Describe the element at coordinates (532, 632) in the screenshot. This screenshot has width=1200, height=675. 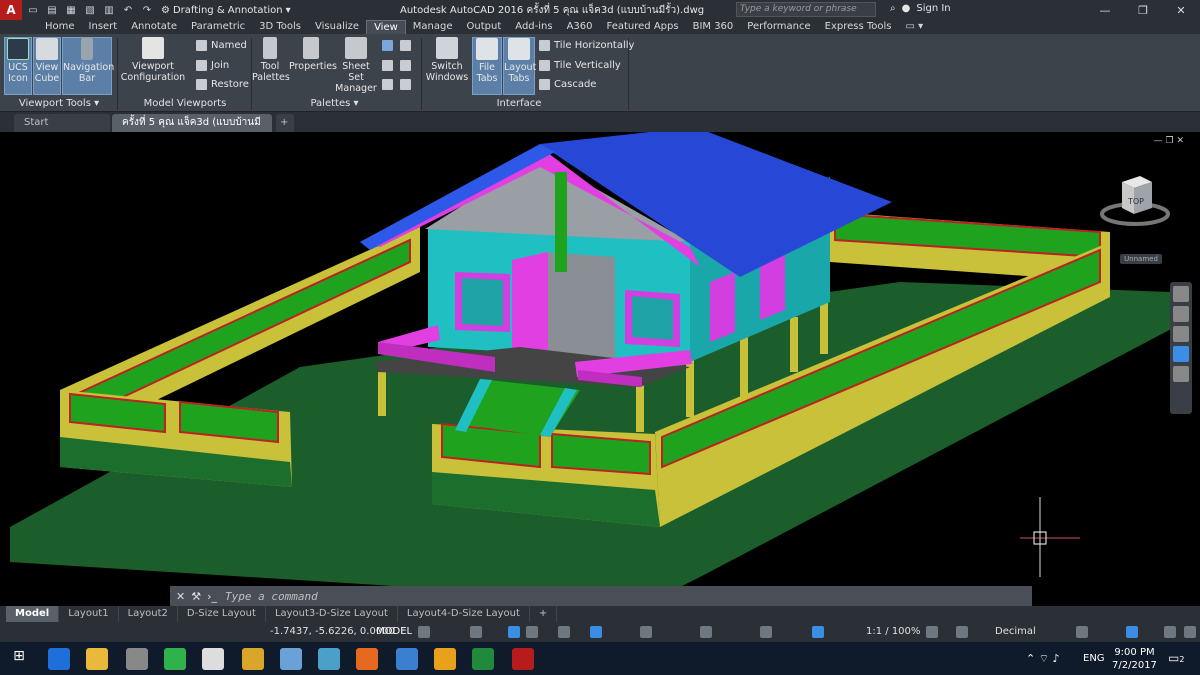
I see `polar-icon` at that location.